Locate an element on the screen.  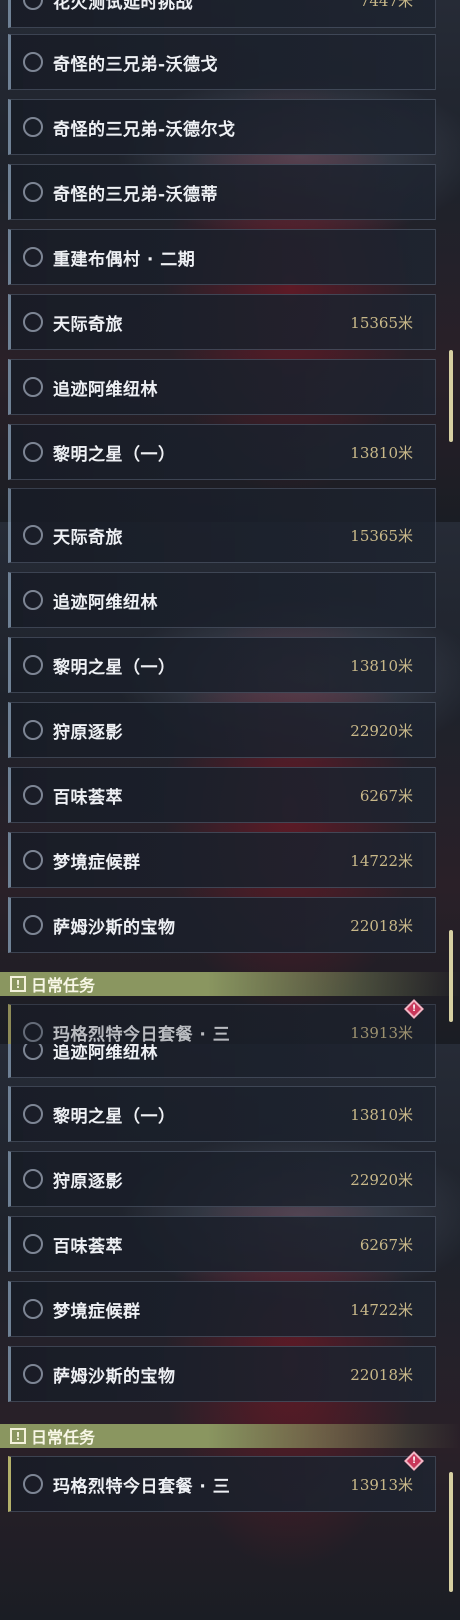
quest-name: 奇怪的三兄弟-沃德戈 is located at coordinates (136, 64).